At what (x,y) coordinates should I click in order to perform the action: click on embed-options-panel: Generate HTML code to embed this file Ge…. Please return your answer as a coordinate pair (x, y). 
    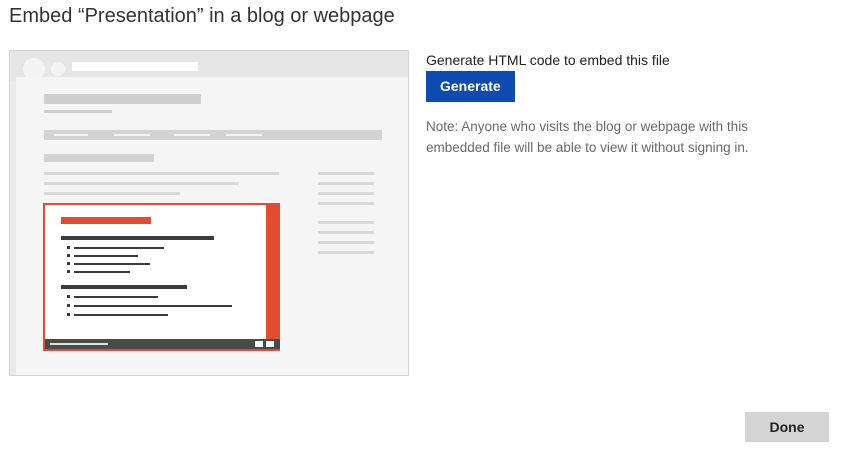
    Looking at the image, I should click on (626, 105).